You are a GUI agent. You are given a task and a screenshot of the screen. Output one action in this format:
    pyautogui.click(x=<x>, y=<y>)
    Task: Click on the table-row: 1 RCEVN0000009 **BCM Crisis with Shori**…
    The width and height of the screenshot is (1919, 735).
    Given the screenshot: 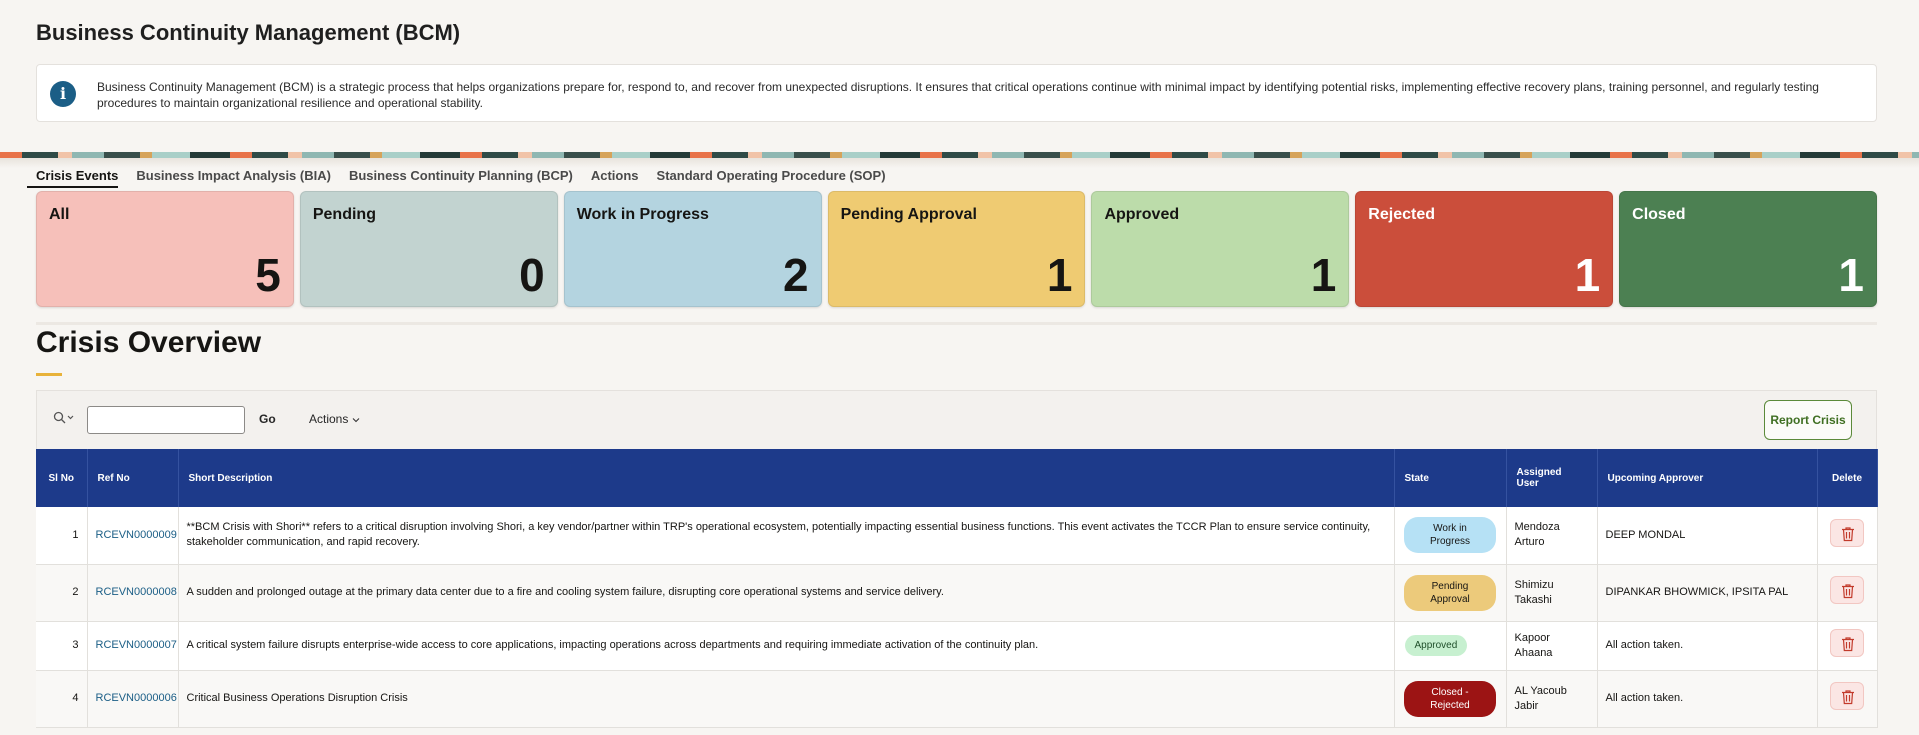 What is the action you would take?
    pyautogui.click(x=957, y=536)
    